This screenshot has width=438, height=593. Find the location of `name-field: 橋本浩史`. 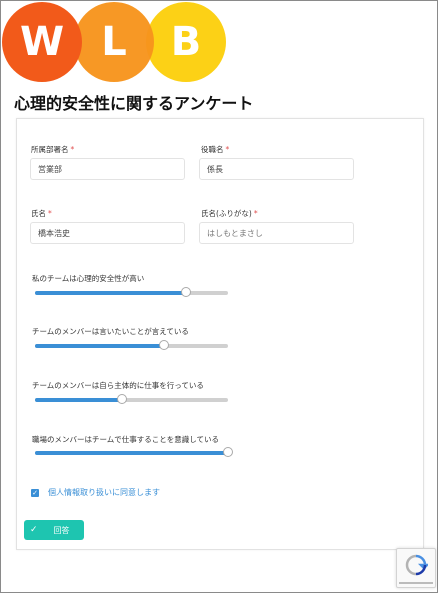

name-field: 橋本浩史 is located at coordinates (107, 233).